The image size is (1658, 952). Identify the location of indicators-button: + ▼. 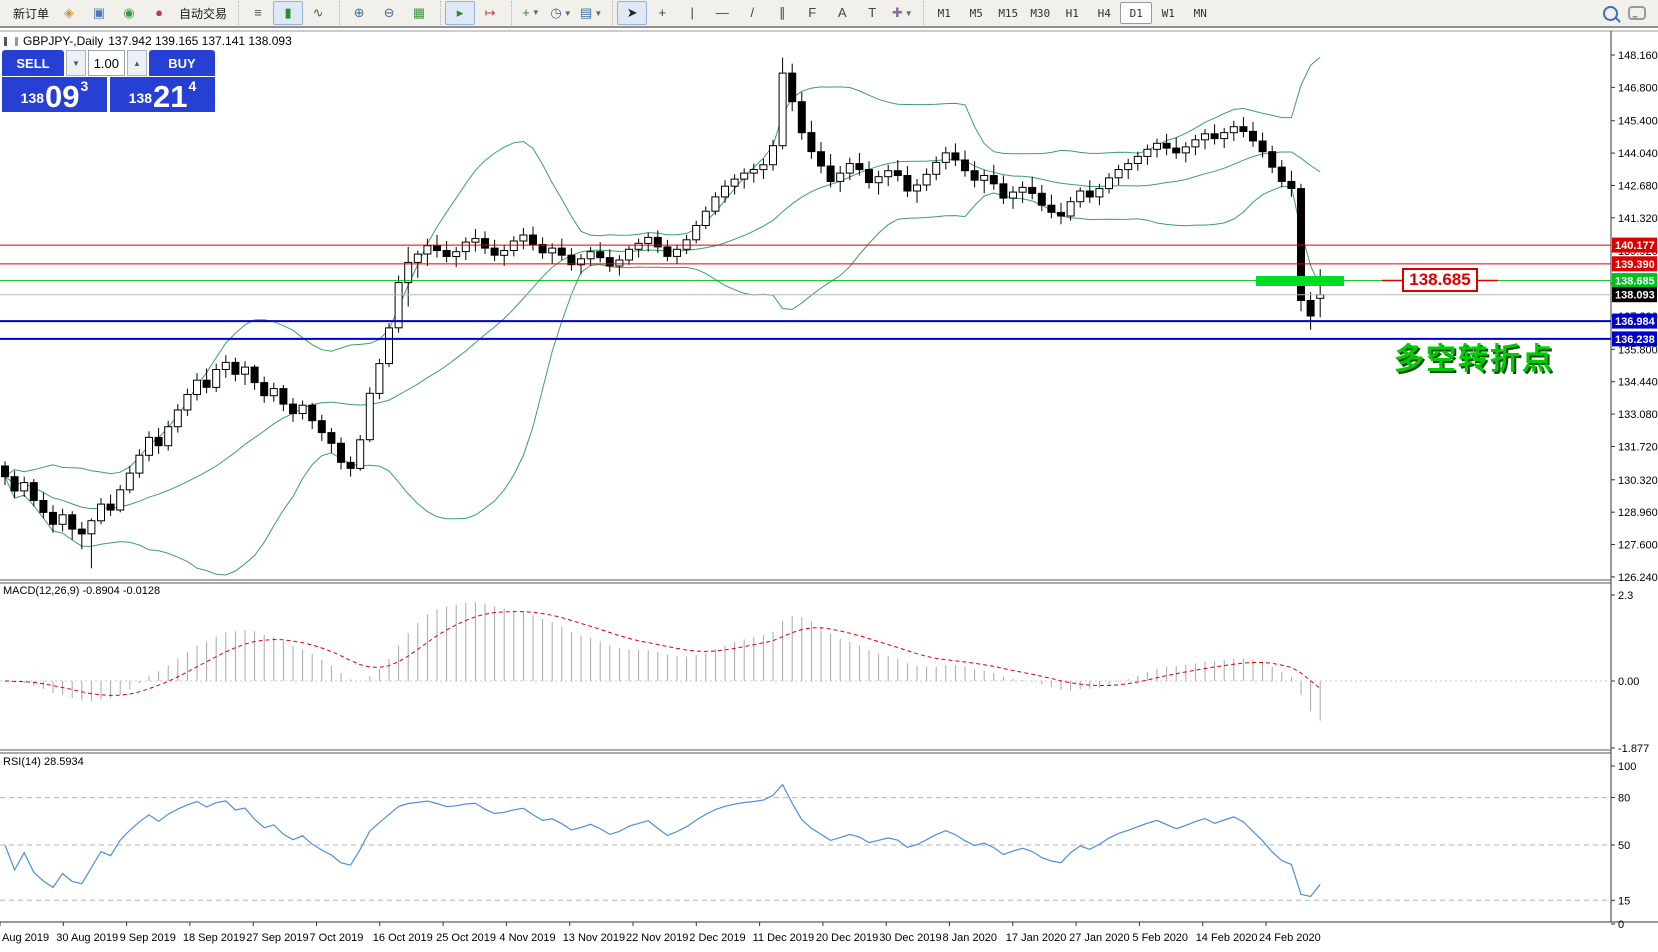
(531, 13).